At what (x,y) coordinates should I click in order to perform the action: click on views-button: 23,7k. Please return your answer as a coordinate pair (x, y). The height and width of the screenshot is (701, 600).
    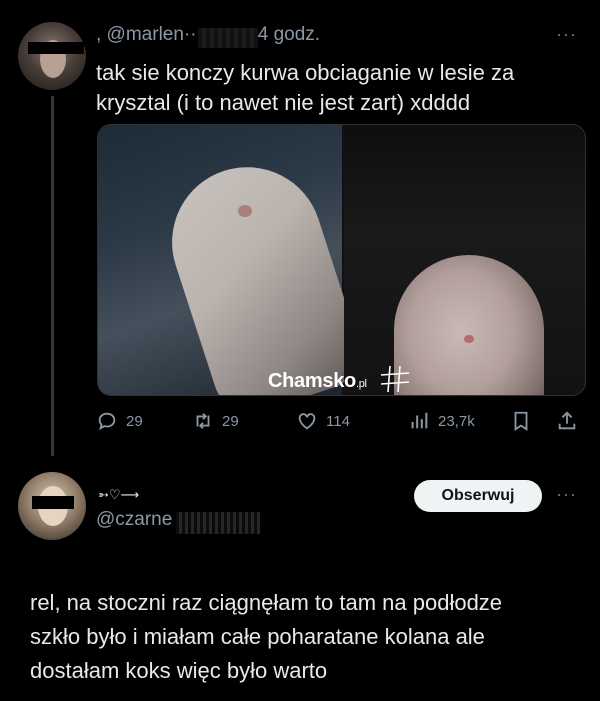
    Looking at the image, I should click on (441, 421).